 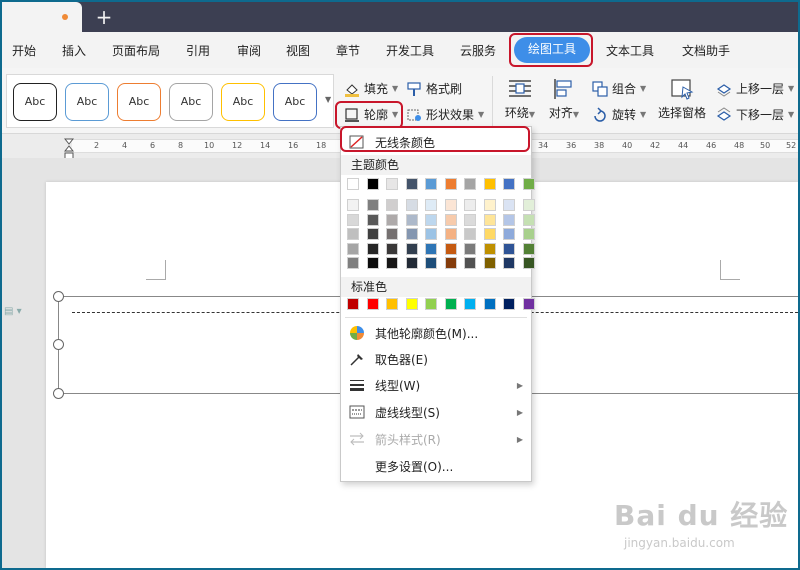 I want to click on shape-style-1: Abc, so click(x=35, y=102).